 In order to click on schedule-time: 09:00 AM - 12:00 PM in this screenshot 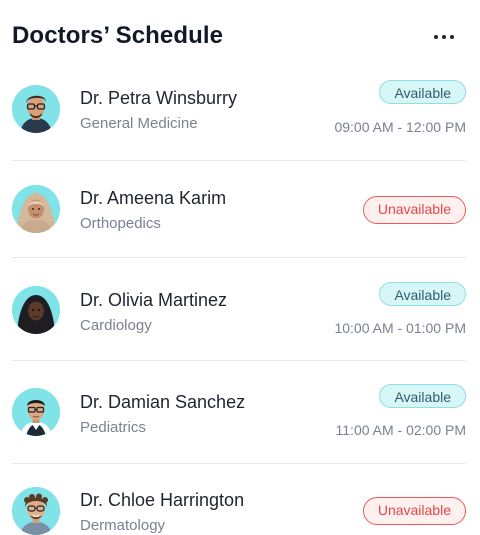, I will do `click(400, 127)`.